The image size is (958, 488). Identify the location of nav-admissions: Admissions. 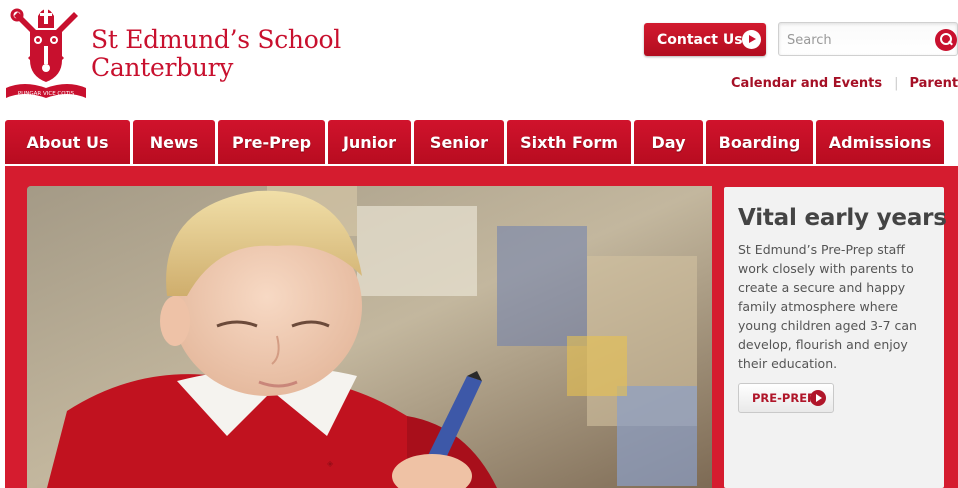
(880, 142).